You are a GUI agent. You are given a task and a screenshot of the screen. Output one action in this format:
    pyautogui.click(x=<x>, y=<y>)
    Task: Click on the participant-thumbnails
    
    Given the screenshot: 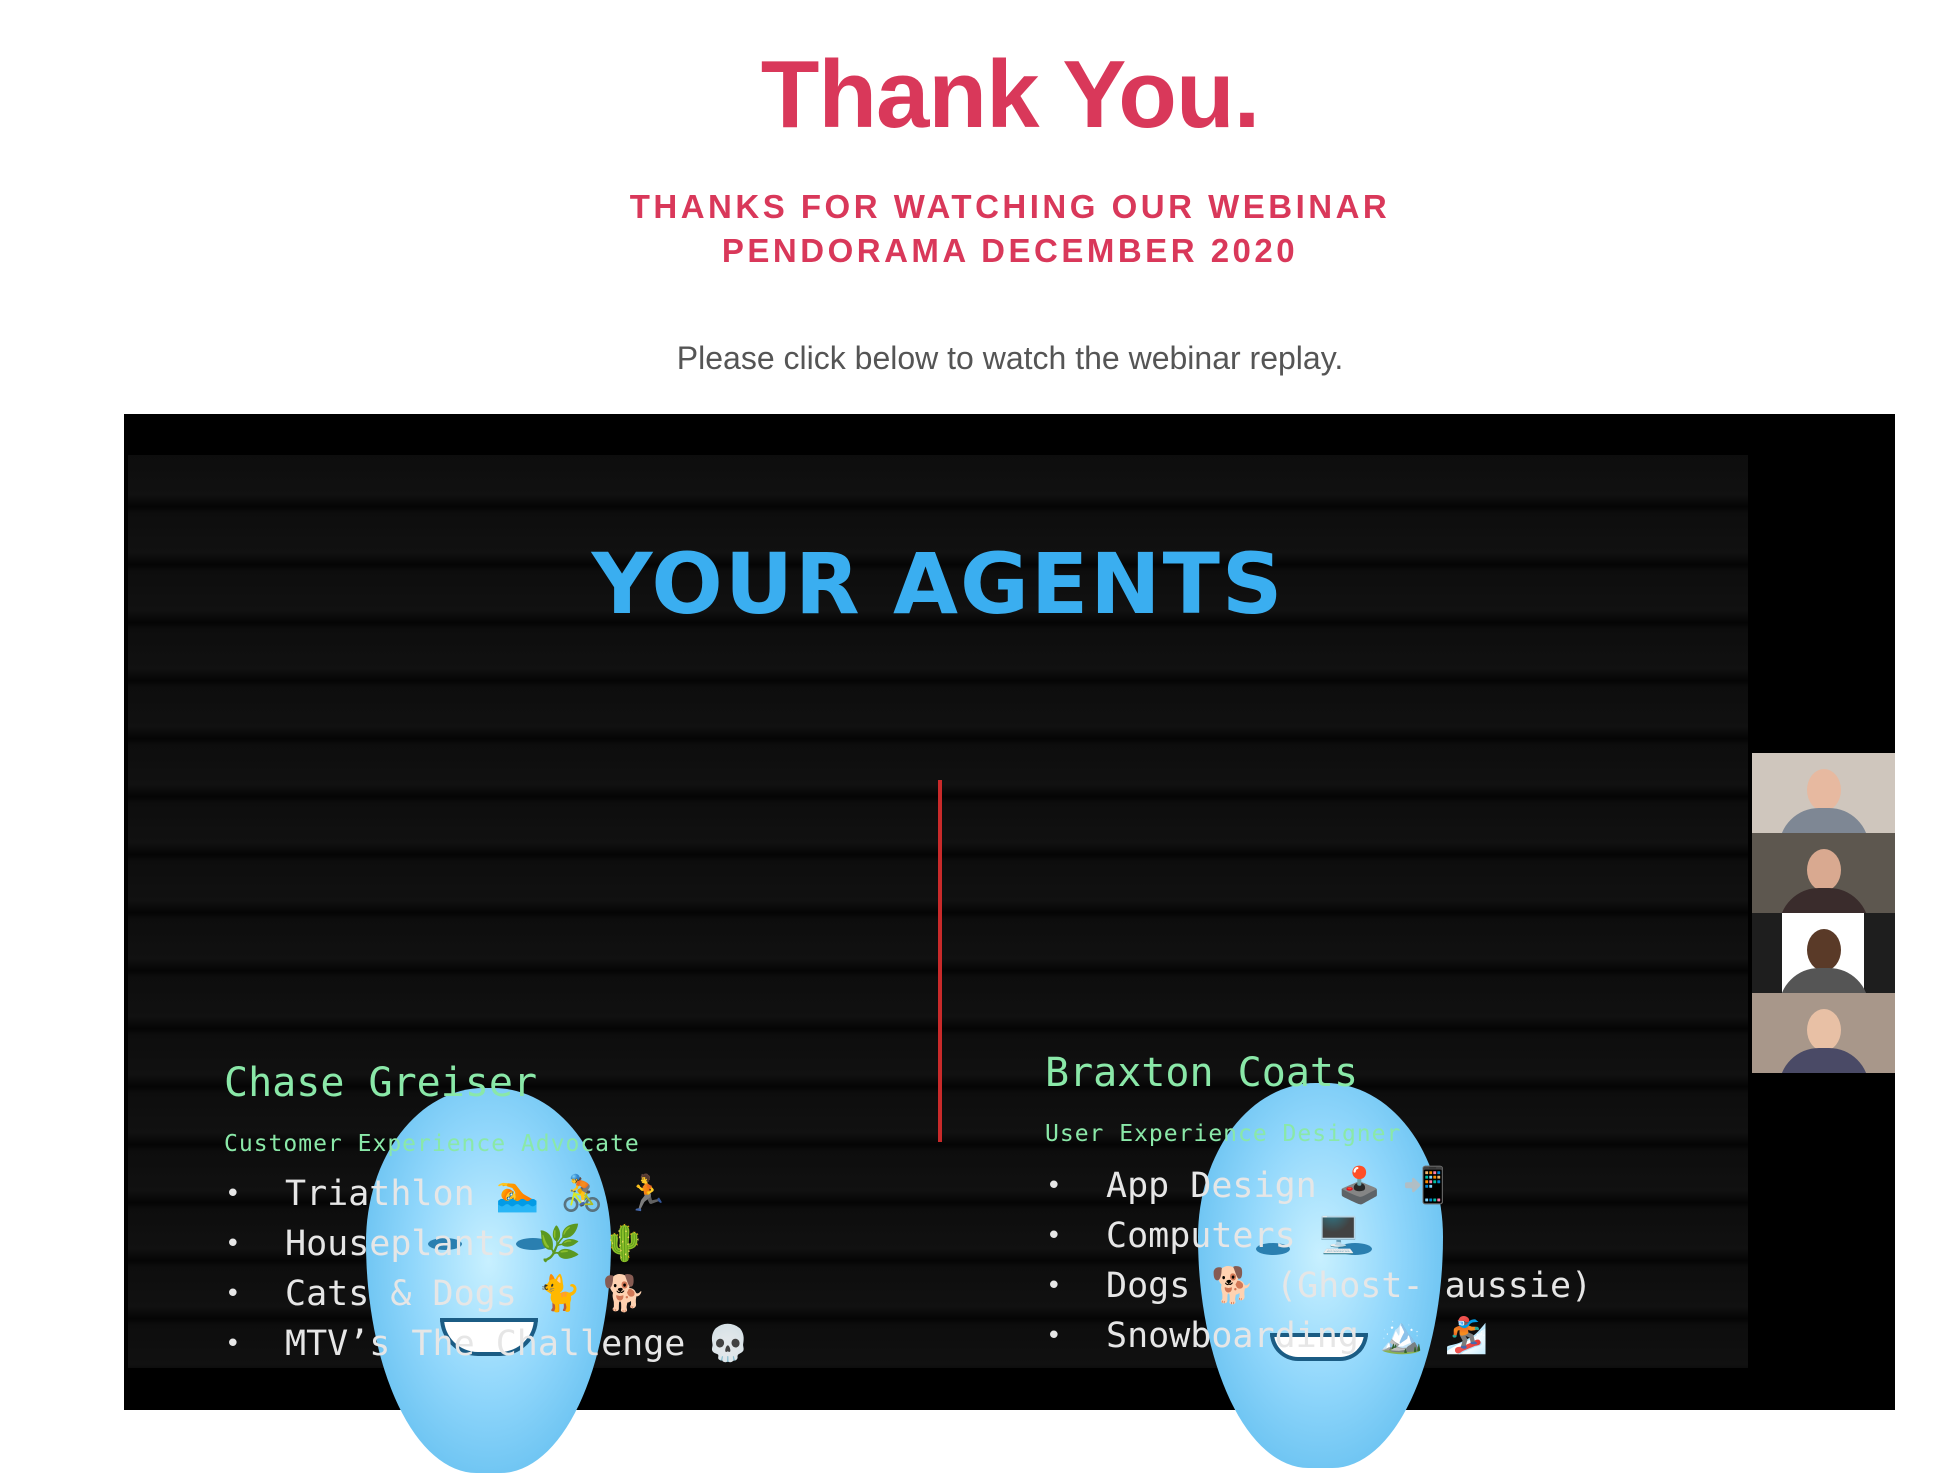 What is the action you would take?
    pyautogui.click(x=1823, y=913)
    